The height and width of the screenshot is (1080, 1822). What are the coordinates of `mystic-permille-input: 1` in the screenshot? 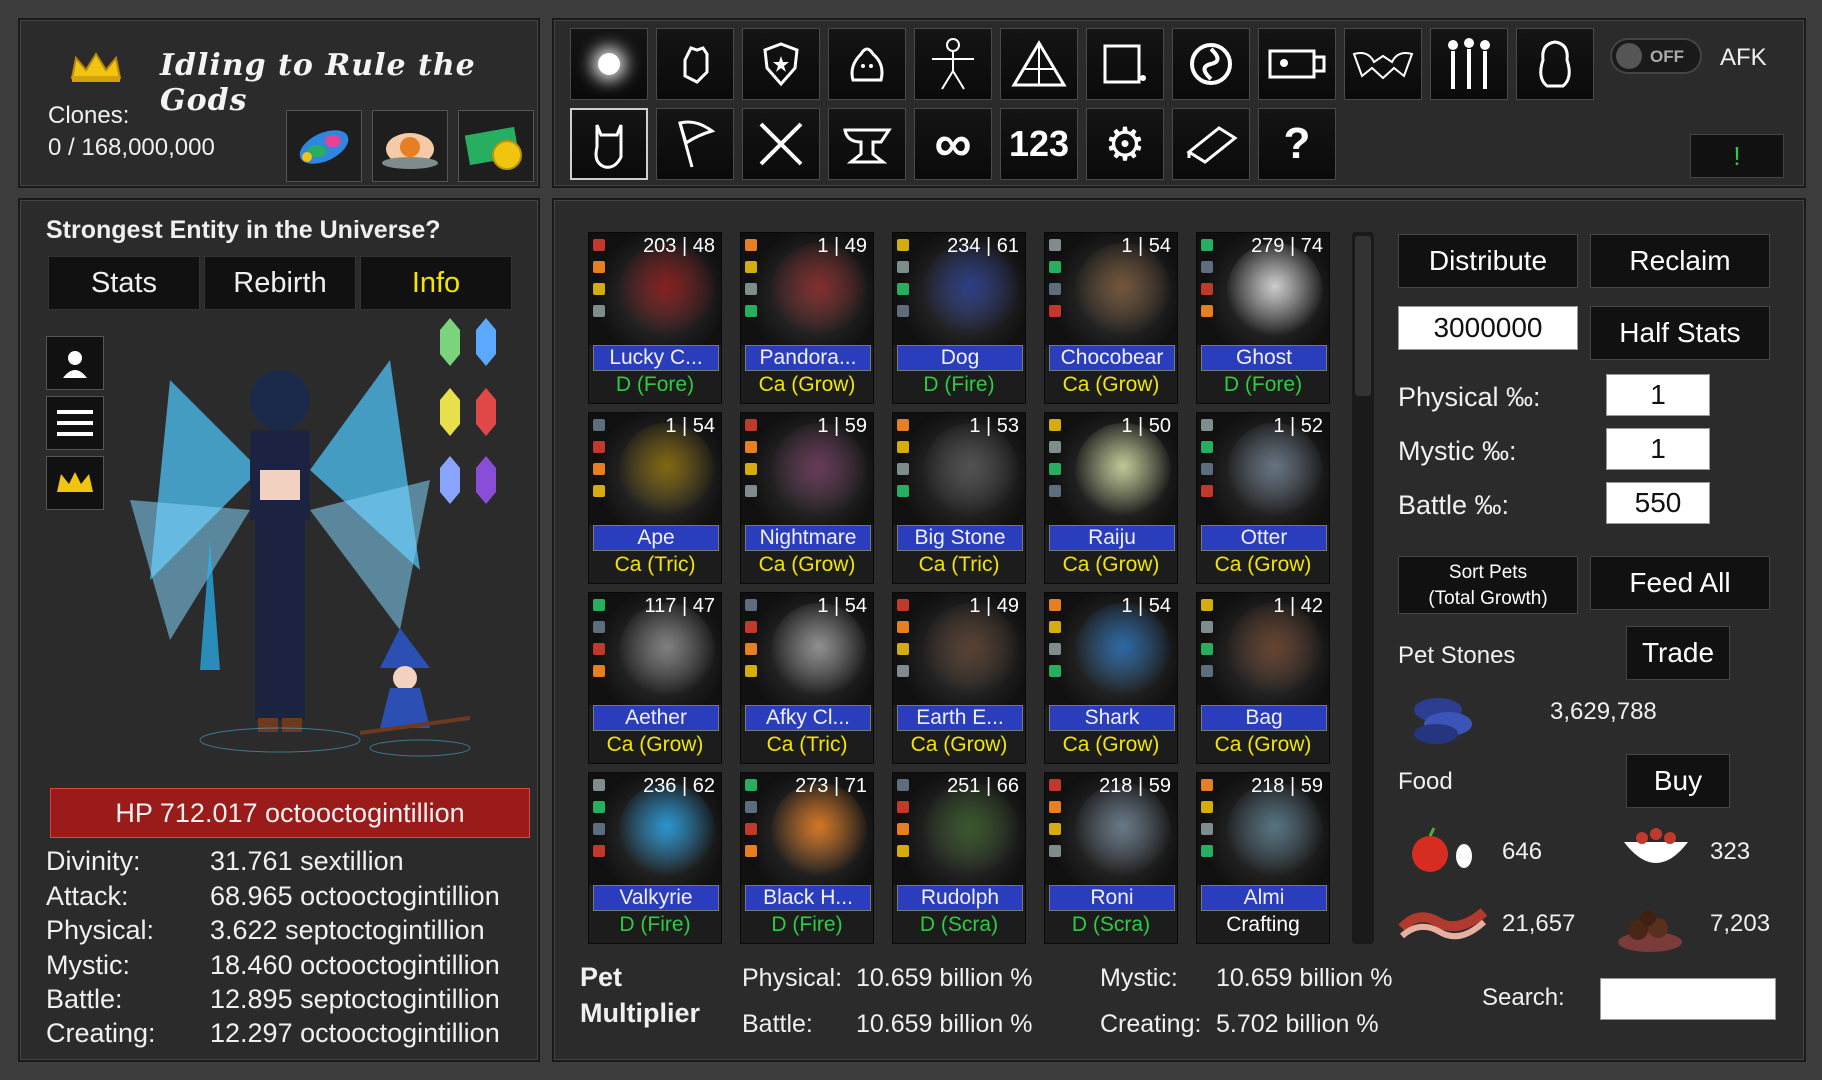 It's located at (1658, 449).